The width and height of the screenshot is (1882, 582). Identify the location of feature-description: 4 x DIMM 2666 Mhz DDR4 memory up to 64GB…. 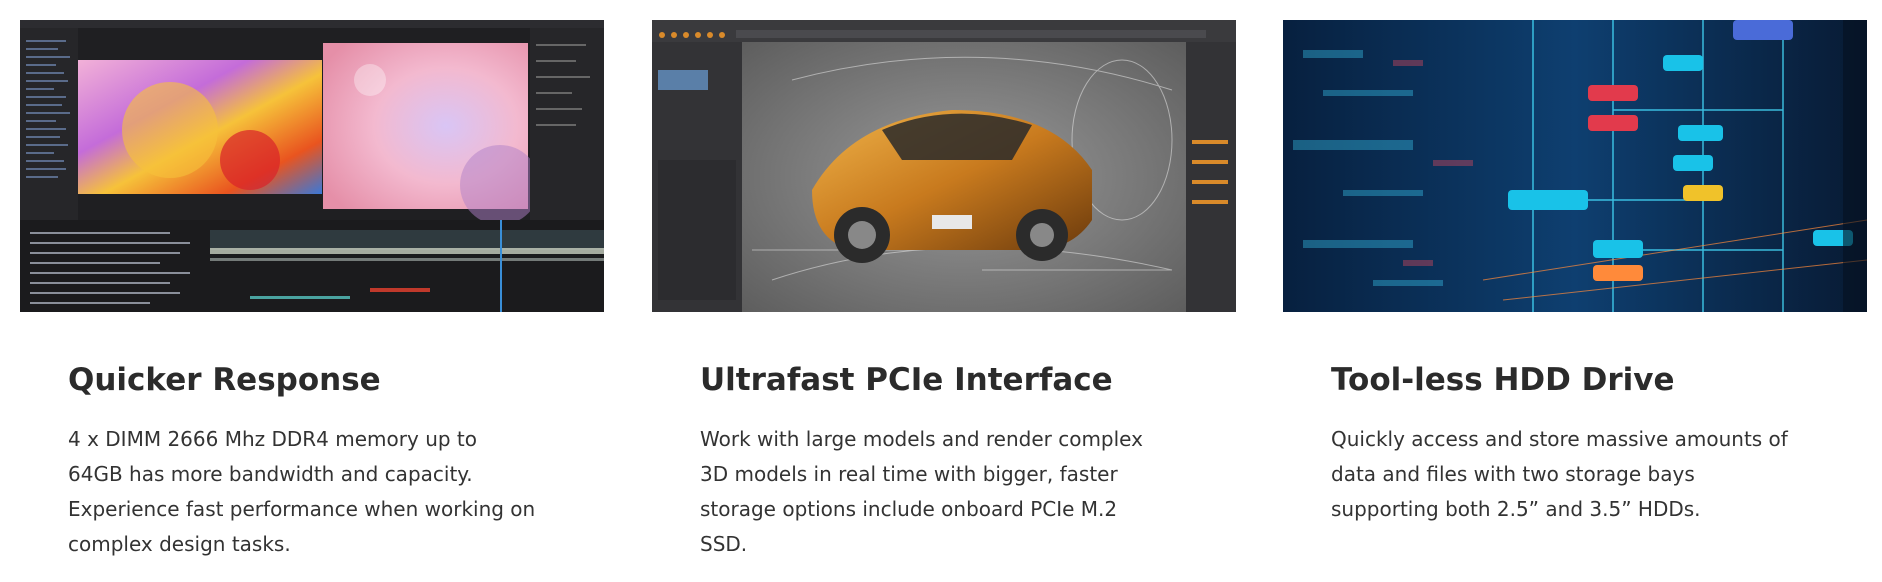
(302, 491).